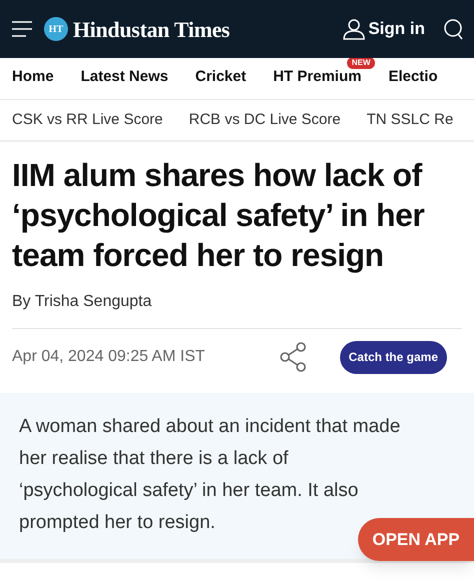  Describe the element at coordinates (317, 76) in the screenshot. I see `nav-link: HT Premium` at that location.